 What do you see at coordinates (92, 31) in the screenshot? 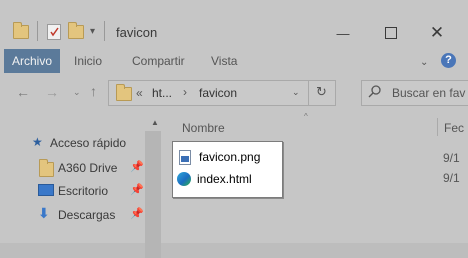
I see `qat-dropdown-icon: ▾` at bounding box center [92, 31].